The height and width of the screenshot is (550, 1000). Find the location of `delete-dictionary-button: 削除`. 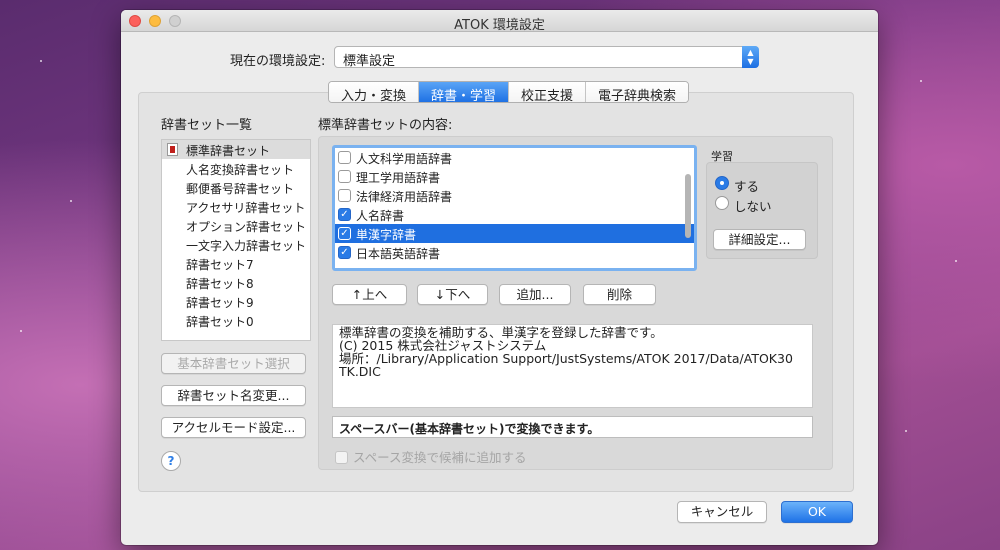

delete-dictionary-button: 削除 is located at coordinates (619, 294).